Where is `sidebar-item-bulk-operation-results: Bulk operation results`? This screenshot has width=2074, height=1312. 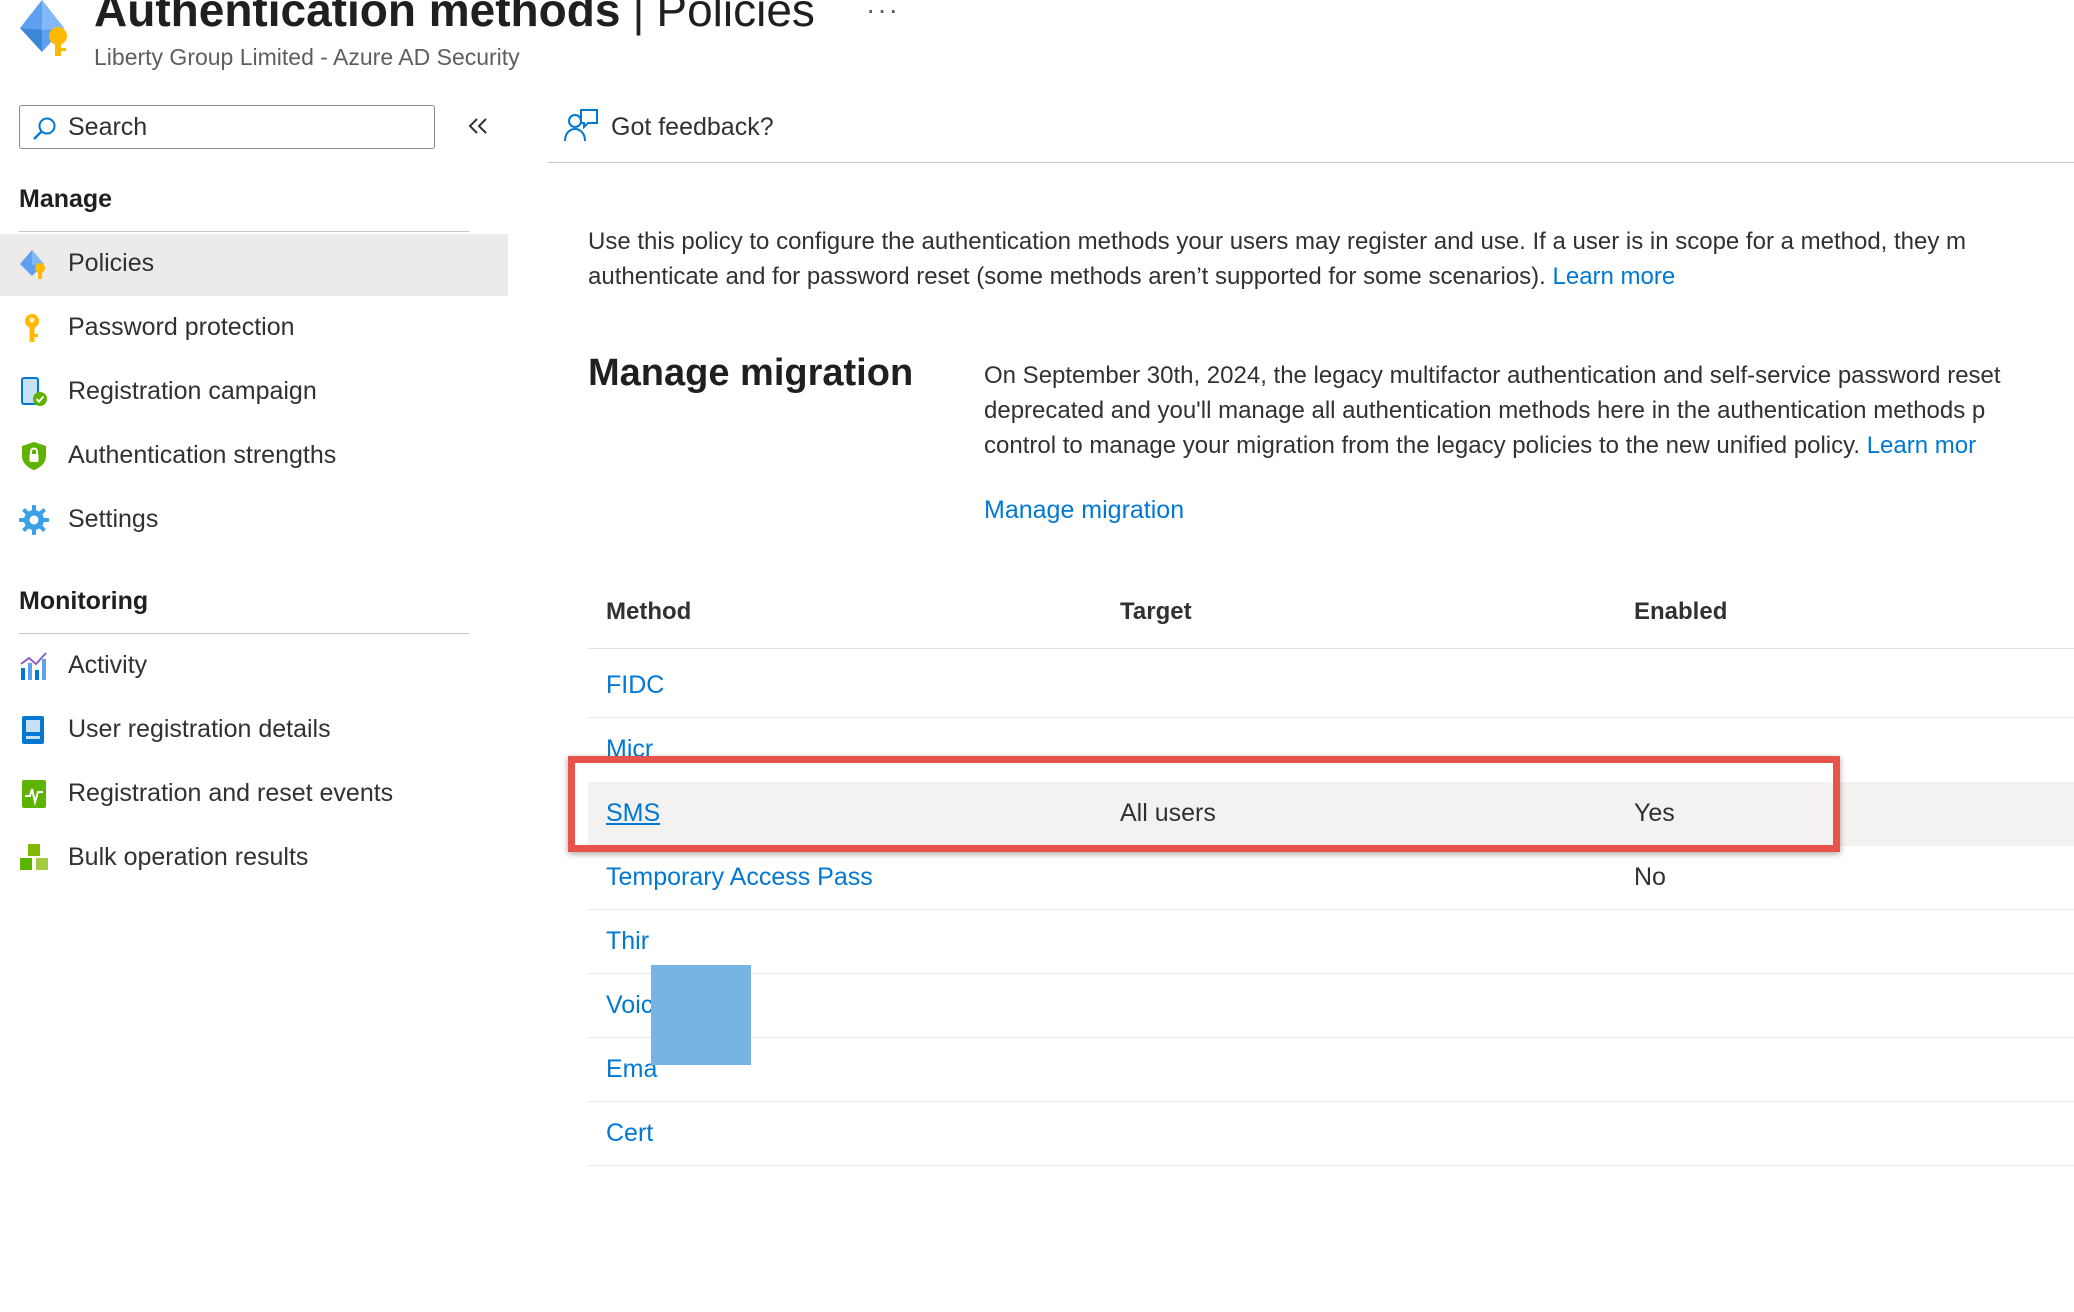 sidebar-item-bulk-operation-results: Bulk operation results is located at coordinates (254, 859).